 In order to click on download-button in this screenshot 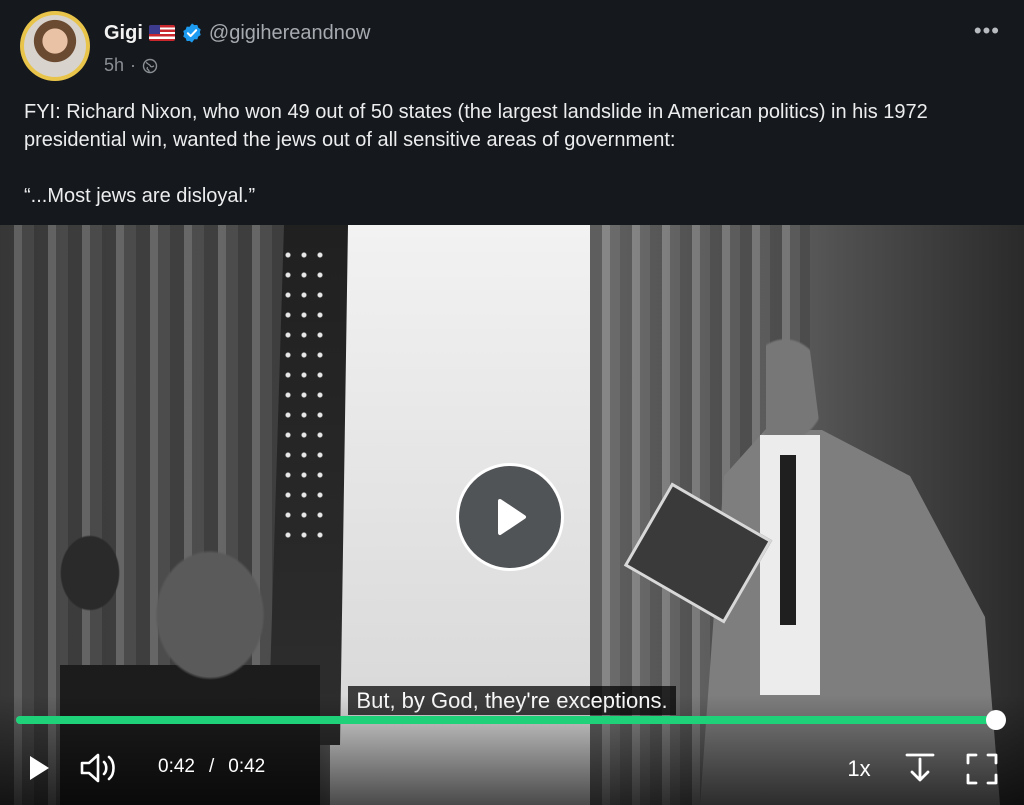, I will do `click(920, 768)`.